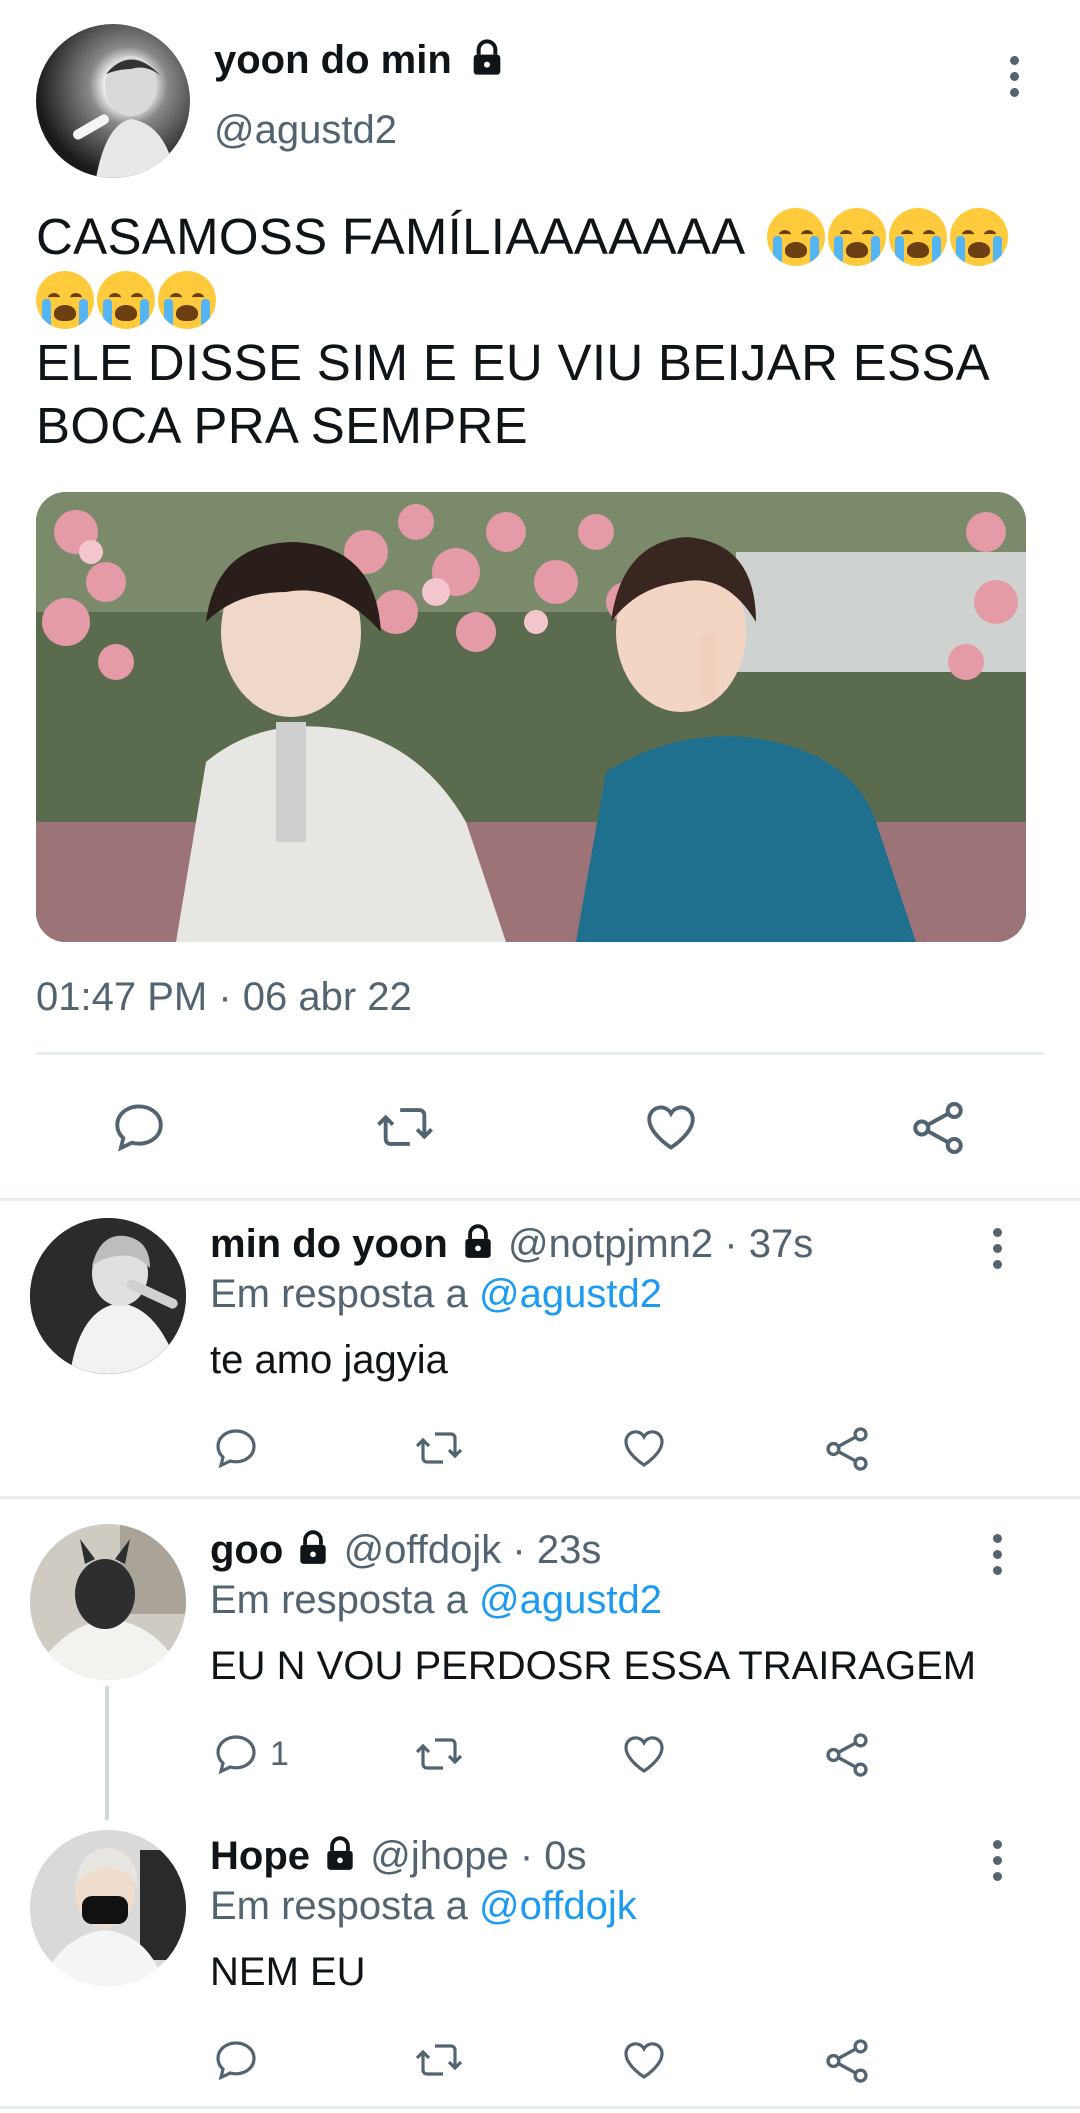  I want to click on author-handle: @agustd2, so click(305, 130).